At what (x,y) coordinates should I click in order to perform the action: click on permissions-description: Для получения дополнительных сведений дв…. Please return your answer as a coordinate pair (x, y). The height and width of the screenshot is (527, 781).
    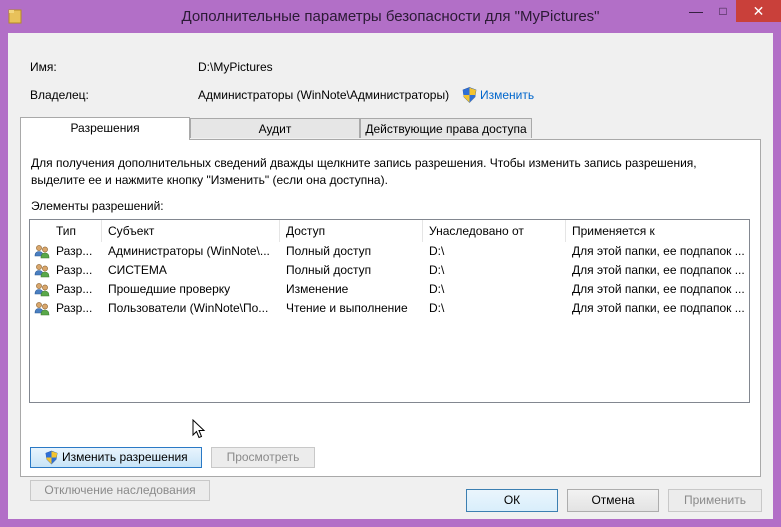
    Looking at the image, I should click on (364, 171).